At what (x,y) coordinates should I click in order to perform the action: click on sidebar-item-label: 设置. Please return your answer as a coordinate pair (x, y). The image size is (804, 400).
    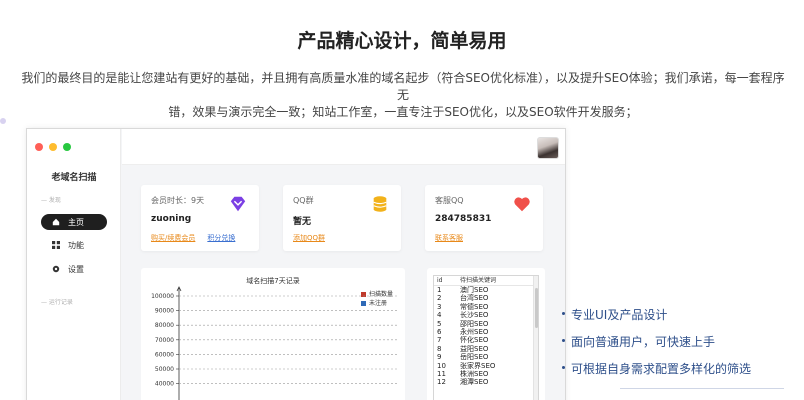
    Looking at the image, I should click on (76, 269).